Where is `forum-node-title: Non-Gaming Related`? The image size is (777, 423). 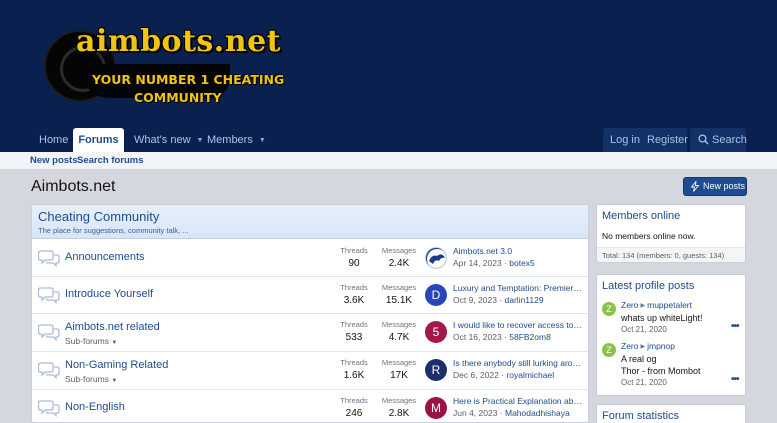
forum-node-title: Non-Gaming Related is located at coordinates (116, 365).